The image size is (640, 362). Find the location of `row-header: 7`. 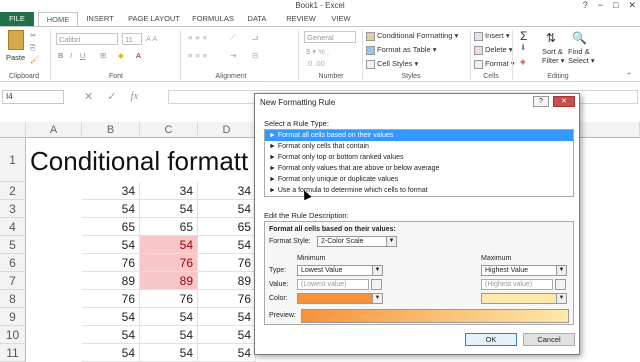

row-header: 7 is located at coordinates (13, 281).